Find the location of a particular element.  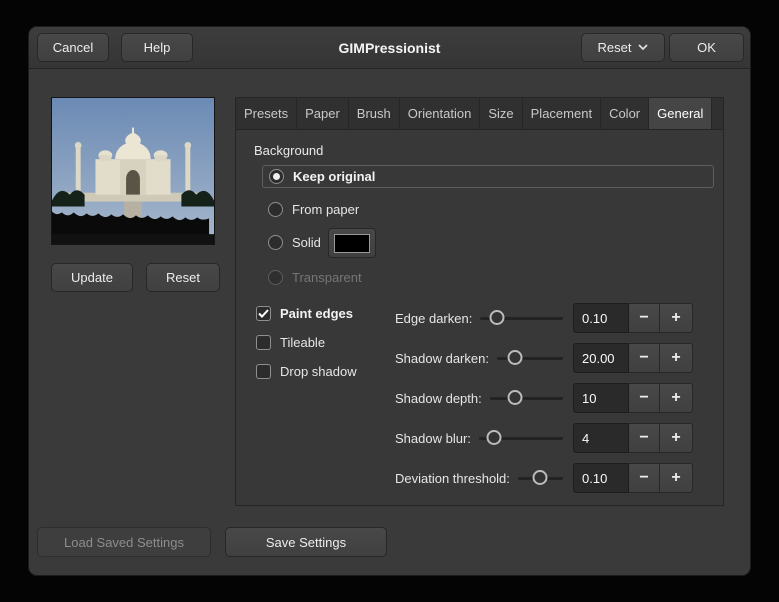

shadow-darken-slider is located at coordinates (529, 358).